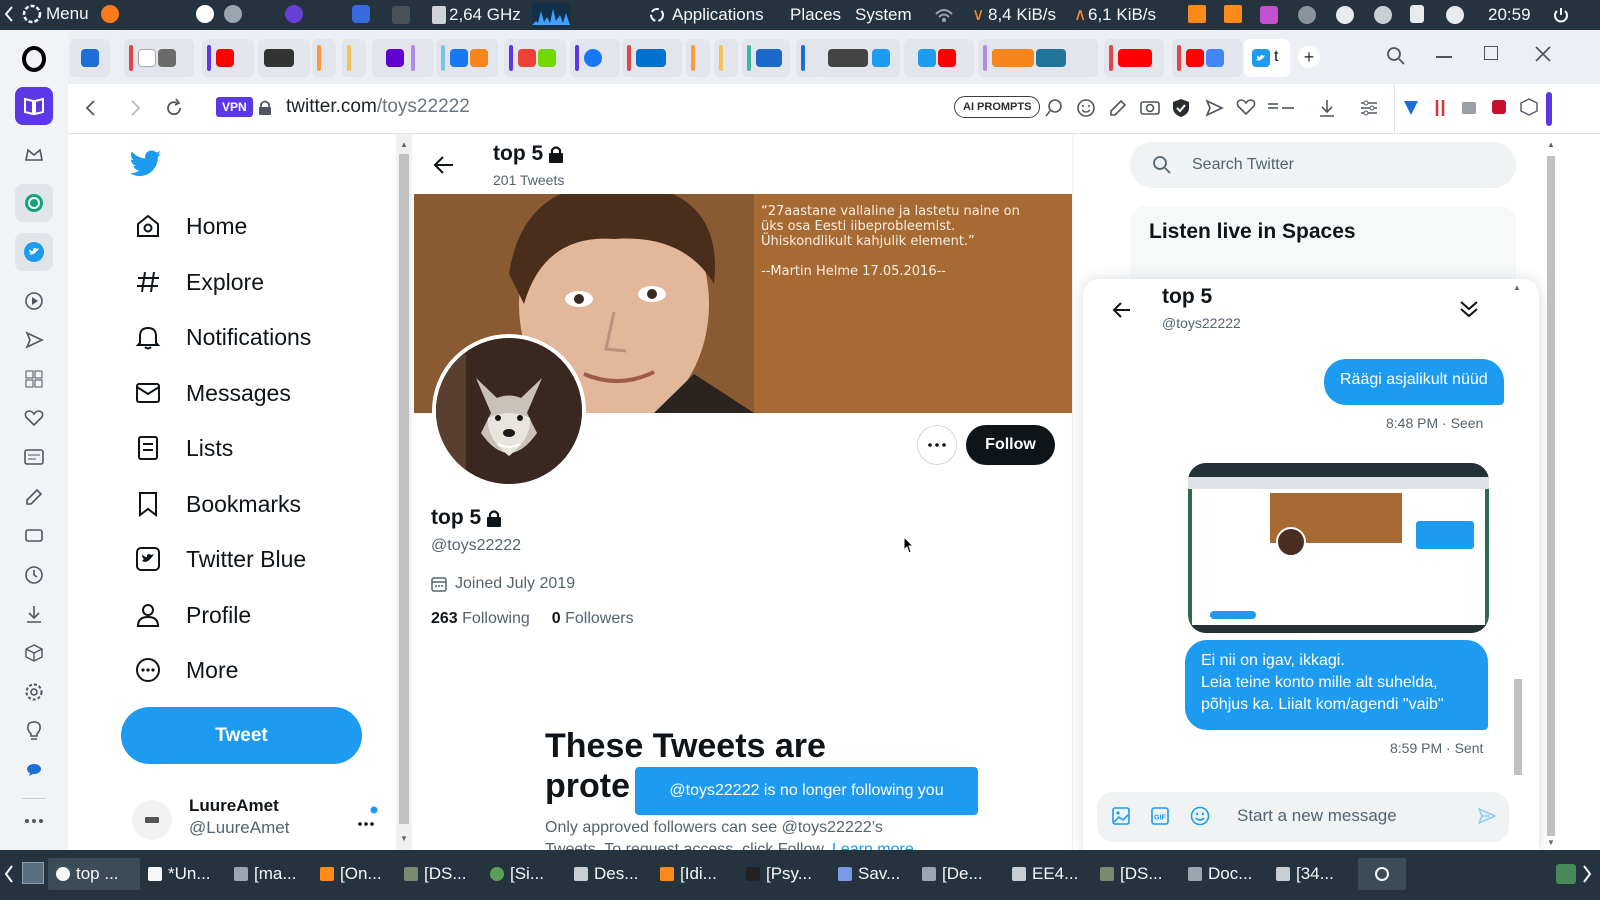 The width and height of the screenshot is (1600, 900). Describe the element at coordinates (34, 575) in the screenshot. I see `history-icon` at that location.